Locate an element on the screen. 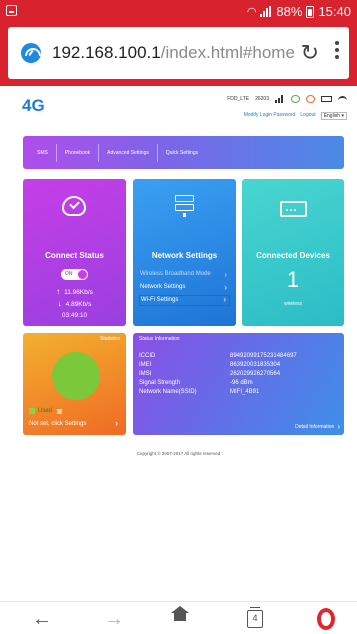  info-value: 89492099175231484697 is located at coordinates (263, 356).